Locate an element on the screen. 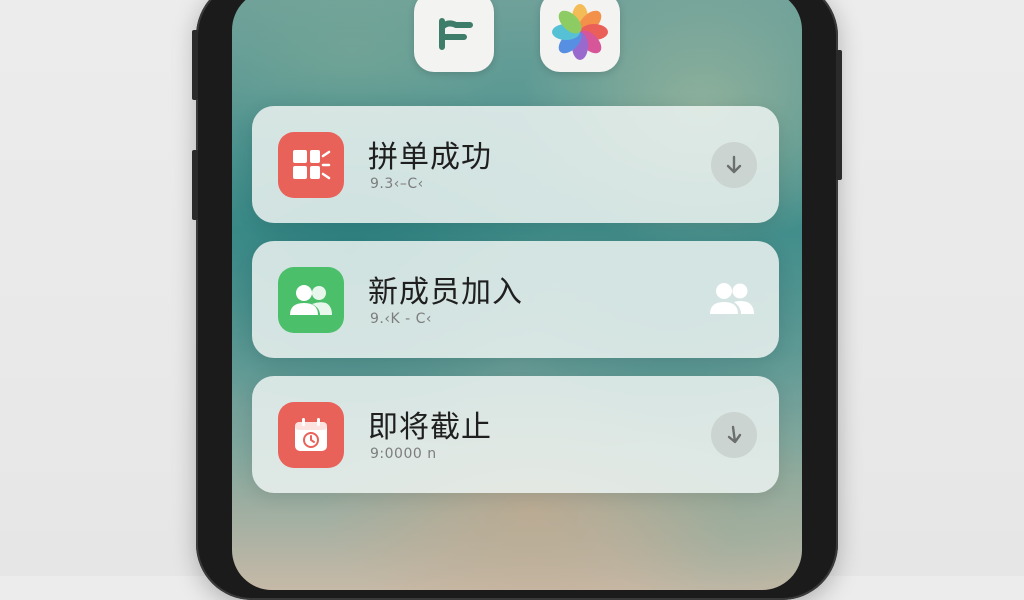 This screenshot has width=1024, height=600. notification-subtitle: 9:0000 n is located at coordinates (403, 454).